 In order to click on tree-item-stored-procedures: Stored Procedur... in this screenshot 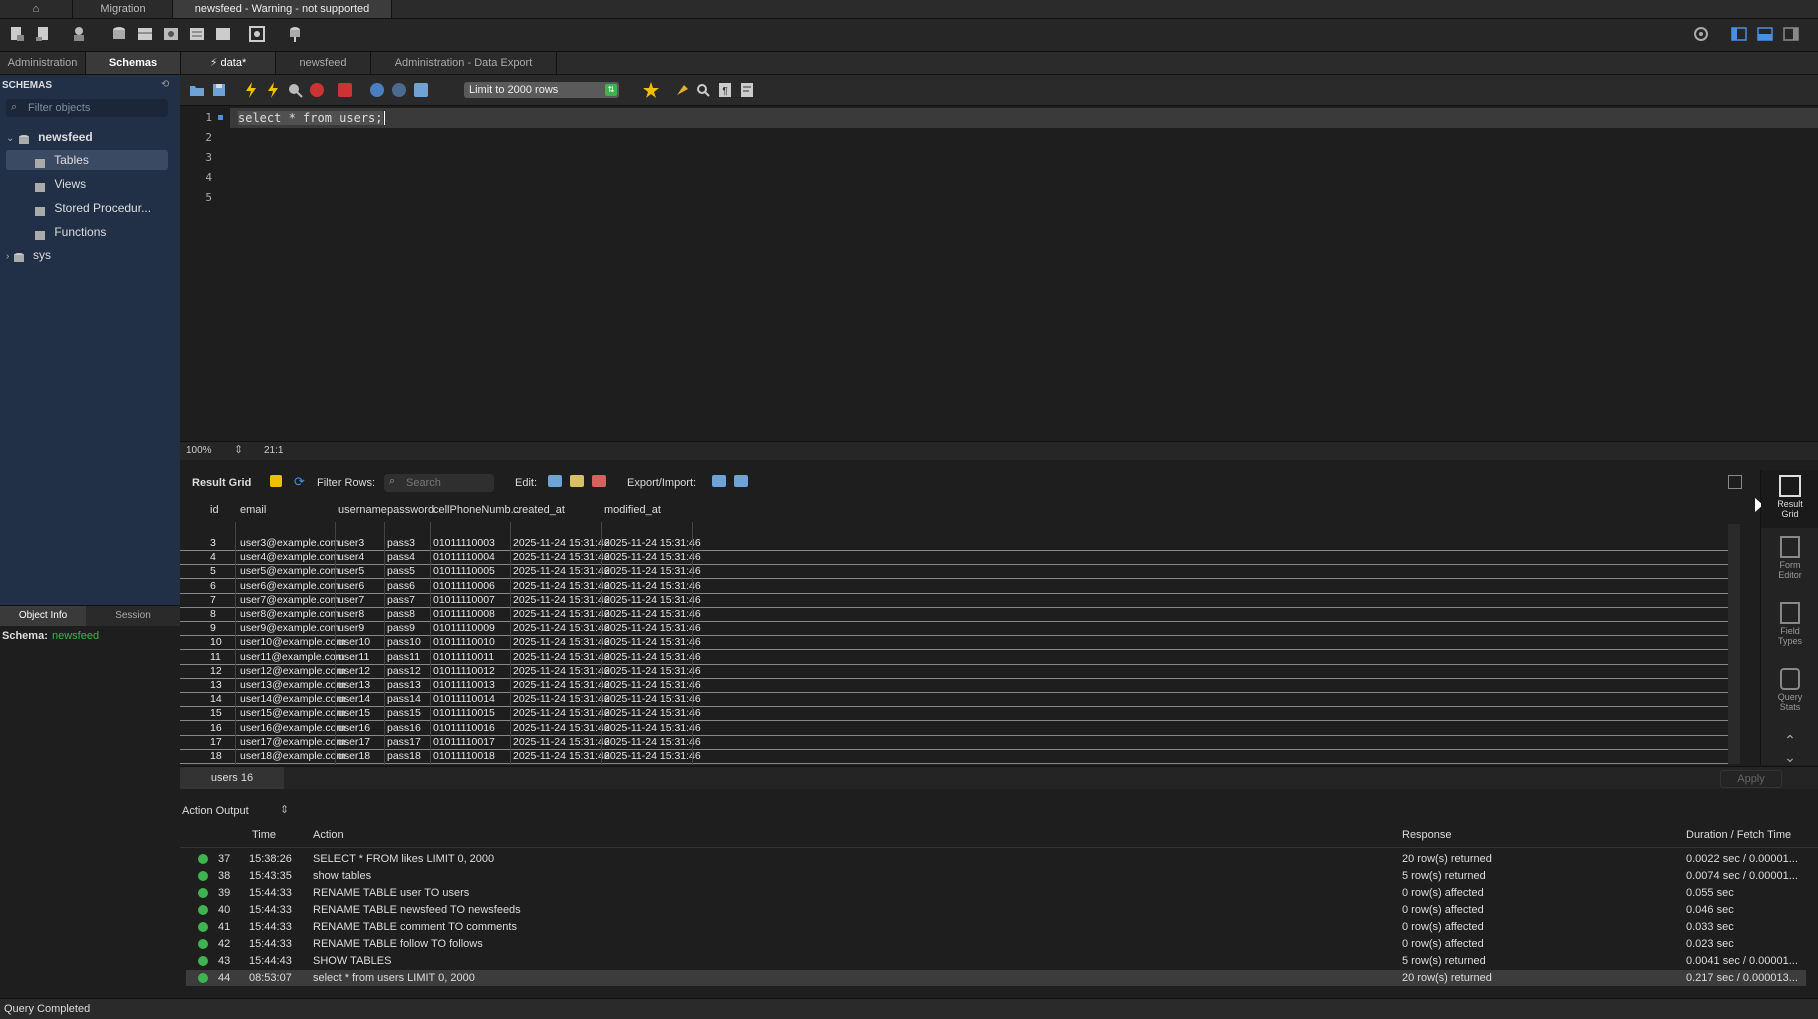, I will do `click(91, 208)`.